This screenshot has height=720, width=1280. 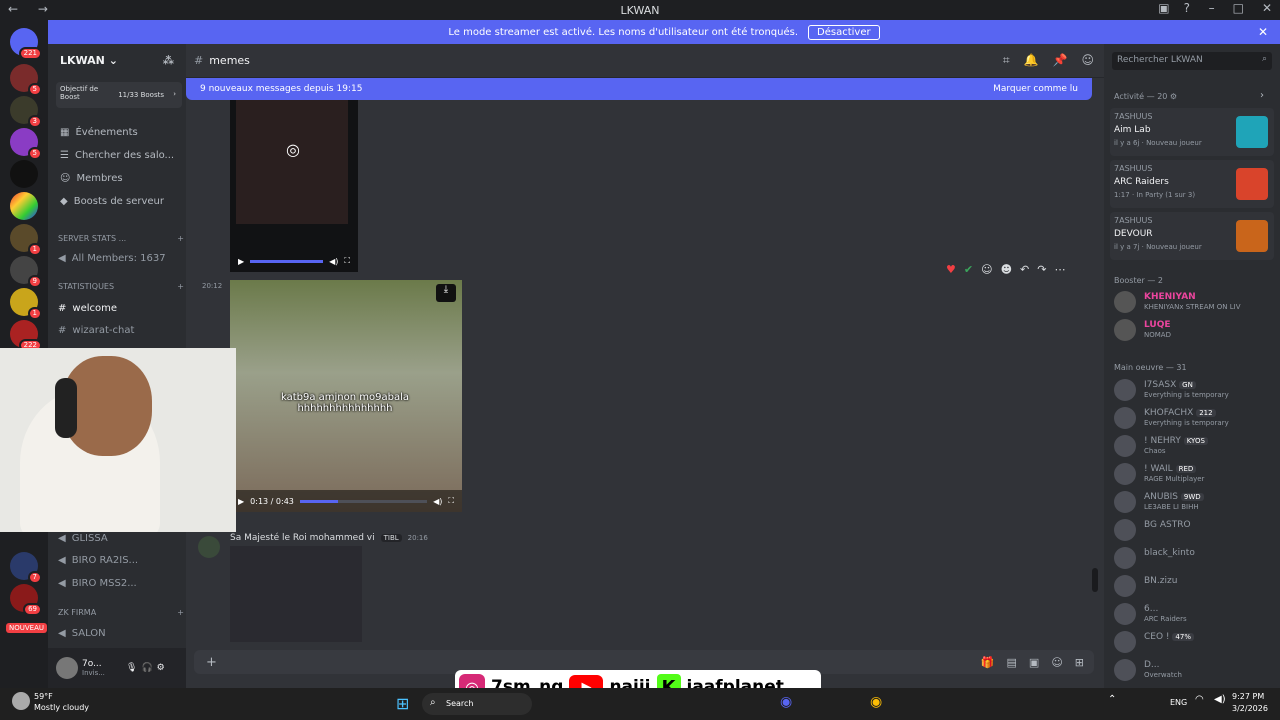 I want to click on server-icon: 3, so click(x=26, y=112).